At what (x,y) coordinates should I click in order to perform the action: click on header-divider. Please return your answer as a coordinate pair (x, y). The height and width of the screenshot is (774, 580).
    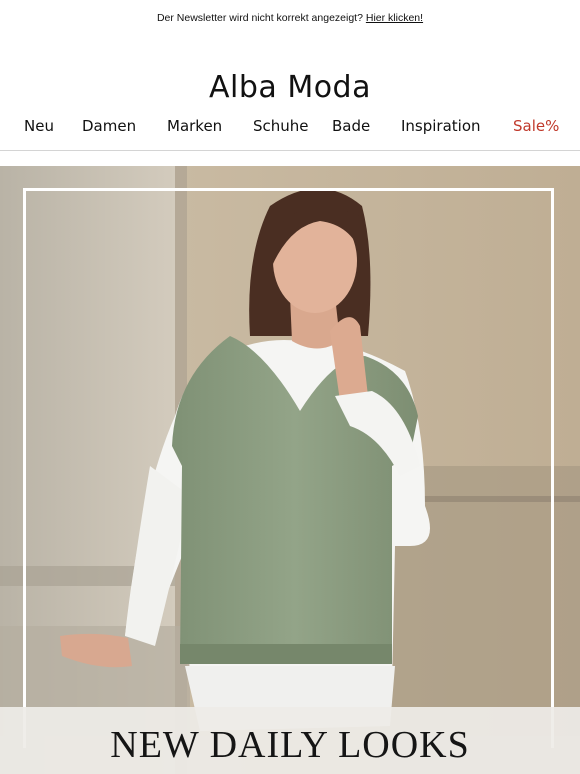
    Looking at the image, I should click on (290, 150).